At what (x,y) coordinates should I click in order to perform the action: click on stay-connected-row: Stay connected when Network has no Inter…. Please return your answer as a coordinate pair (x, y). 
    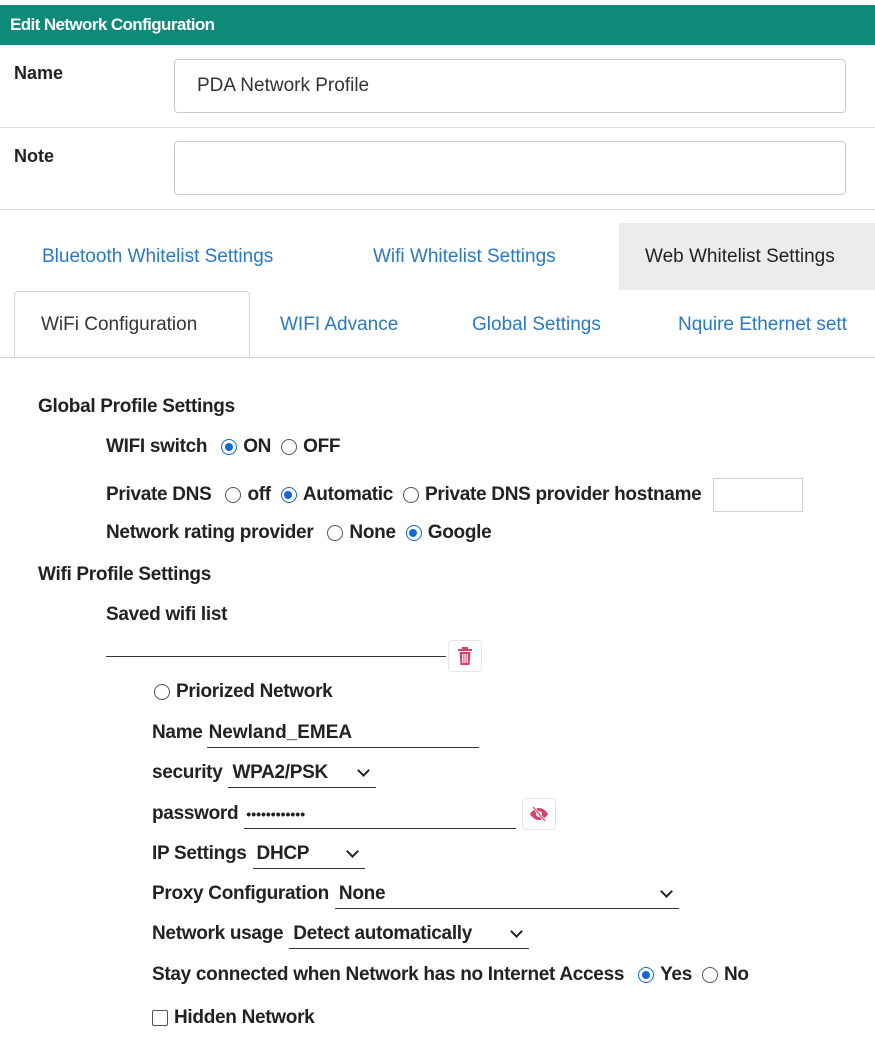
    Looking at the image, I should click on (453, 975).